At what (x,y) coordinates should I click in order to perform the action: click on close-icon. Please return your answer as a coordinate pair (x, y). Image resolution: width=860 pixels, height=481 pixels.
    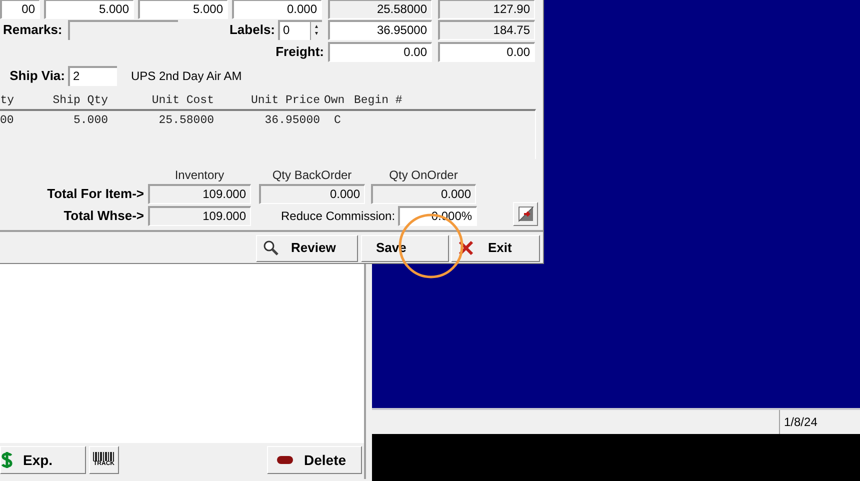
    Looking at the image, I should click on (466, 248).